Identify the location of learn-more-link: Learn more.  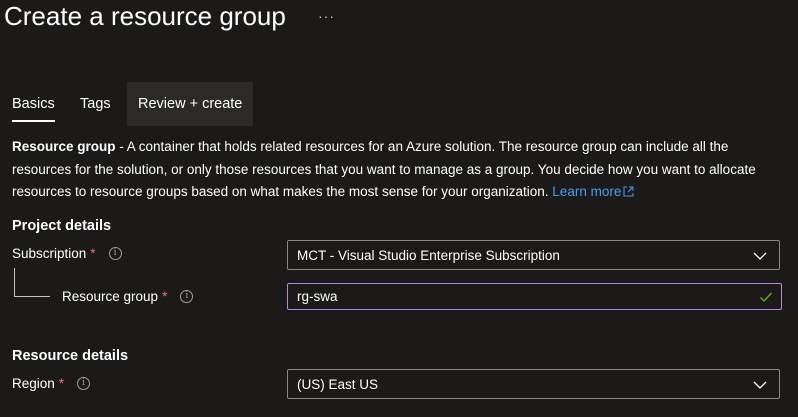
(593, 191).